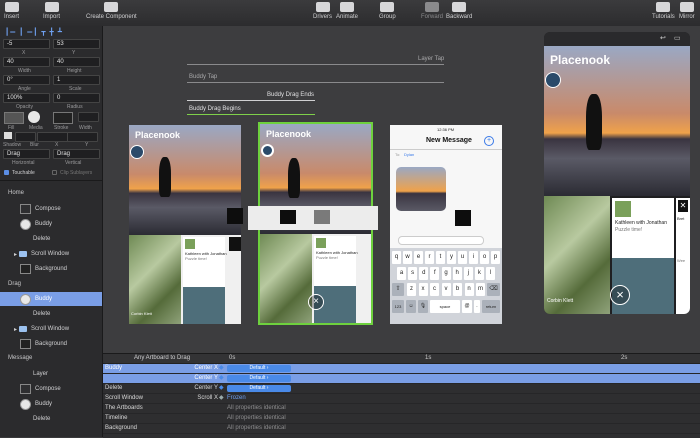 This screenshot has width=700, height=438. I want to click on timeline-row: Buddy Center X ◆ Default ›, so click(401, 369).